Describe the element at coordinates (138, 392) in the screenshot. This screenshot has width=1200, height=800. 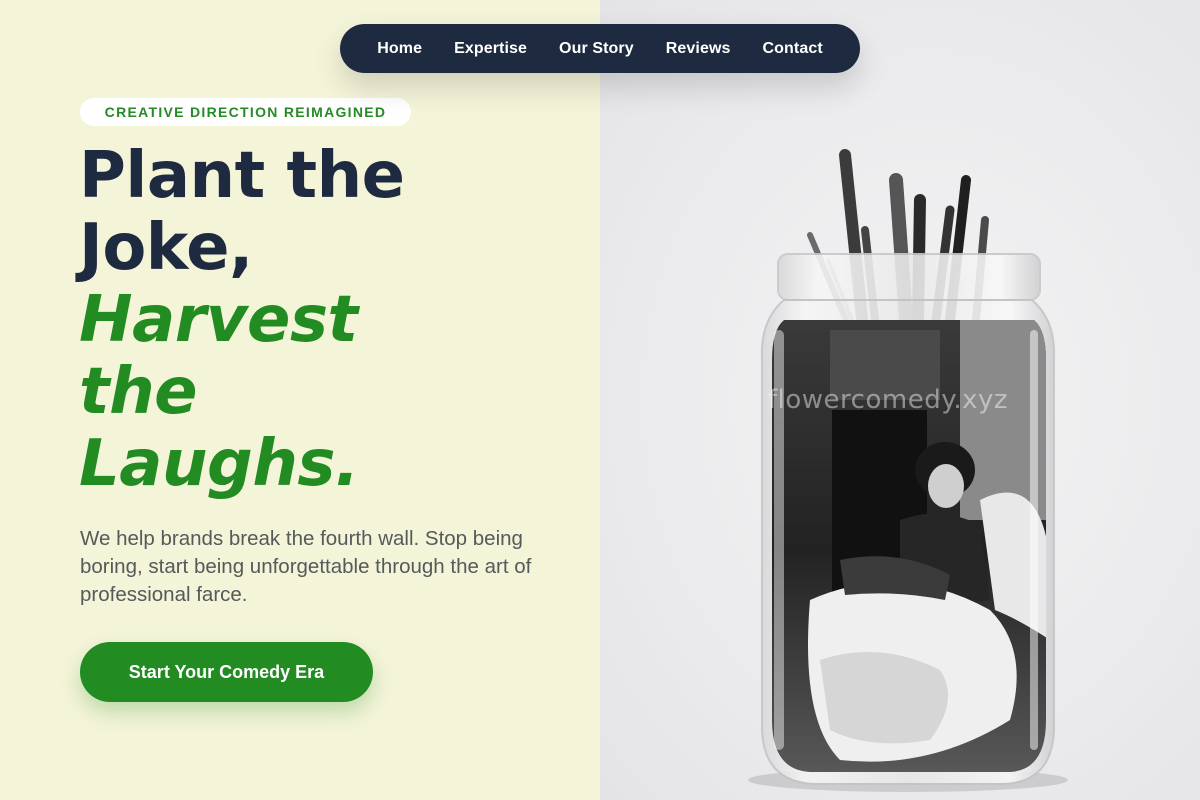
I see `headline-line-4: the` at that location.